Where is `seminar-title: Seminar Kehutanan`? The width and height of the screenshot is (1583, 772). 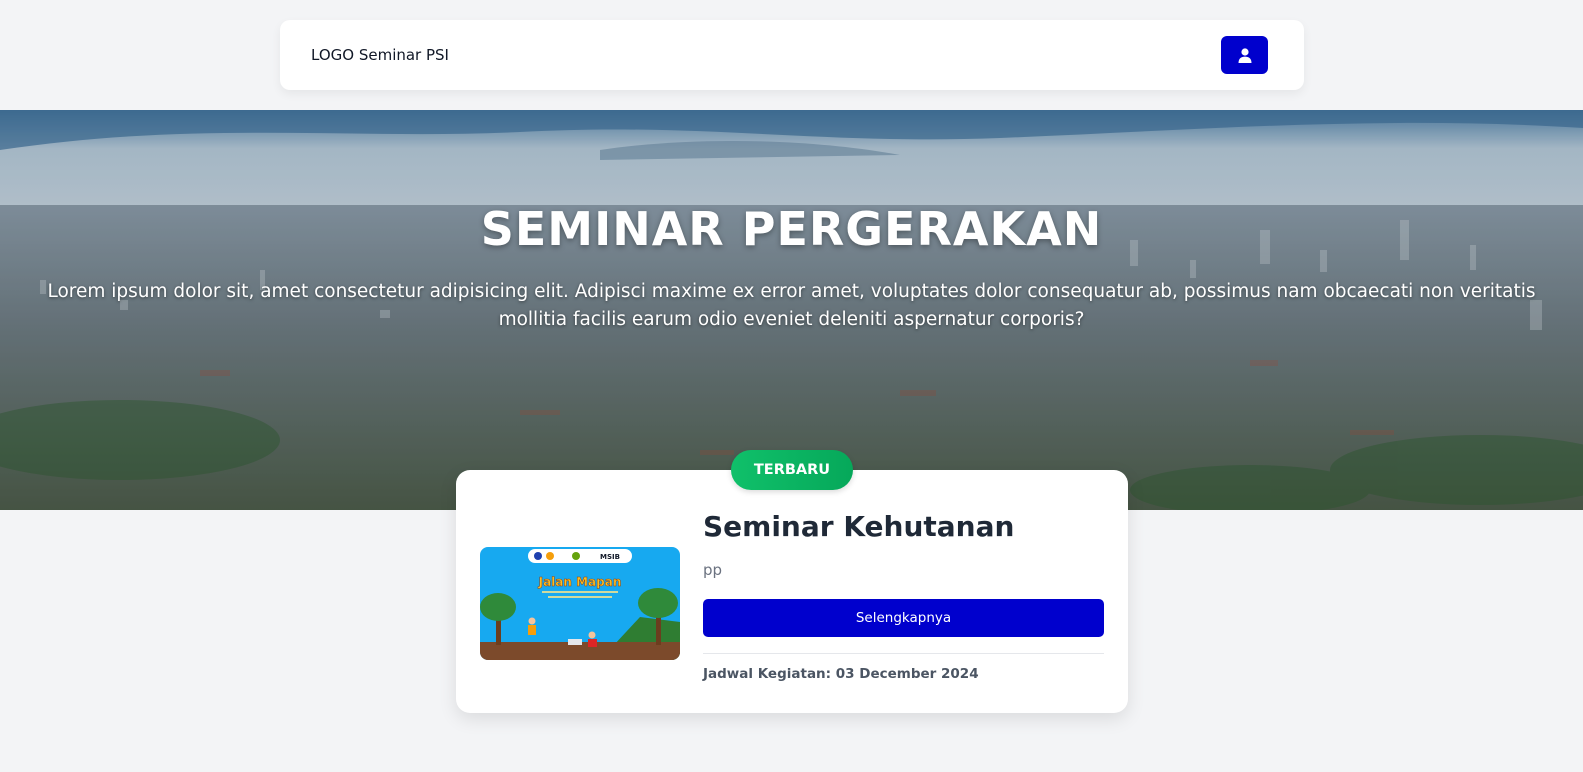
seminar-title: Seminar Kehutanan is located at coordinates (859, 526).